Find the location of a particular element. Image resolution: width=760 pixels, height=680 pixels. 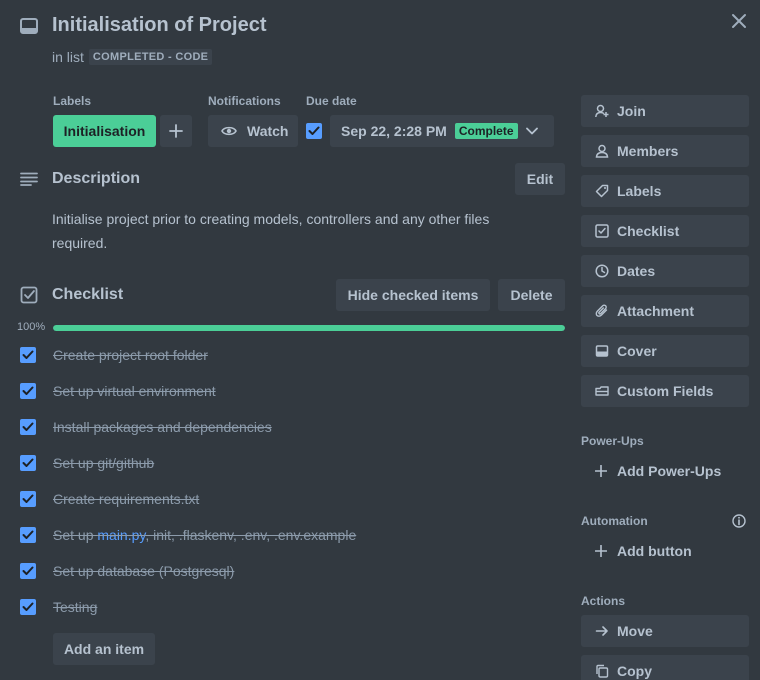

checklist-icon is located at coordinates (602, 231).